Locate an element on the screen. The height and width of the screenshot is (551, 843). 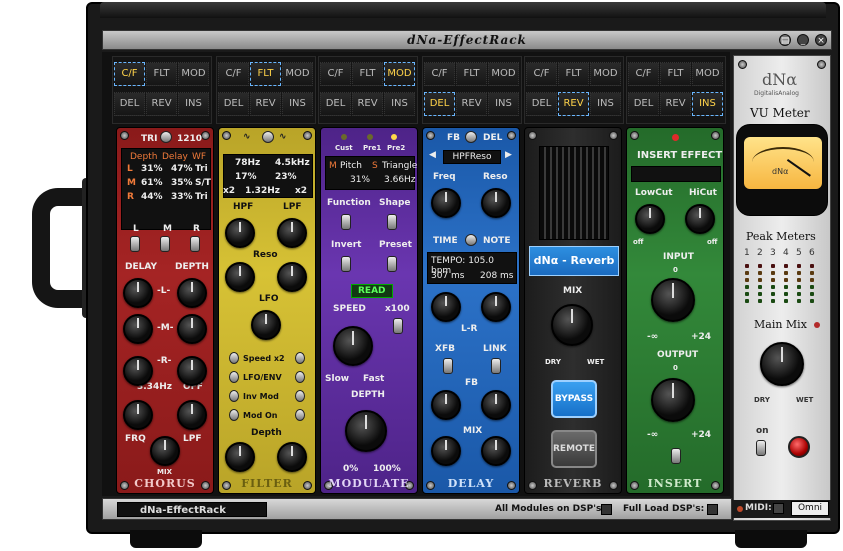
chorus-toggle-r is located at coordinates (195, 244).